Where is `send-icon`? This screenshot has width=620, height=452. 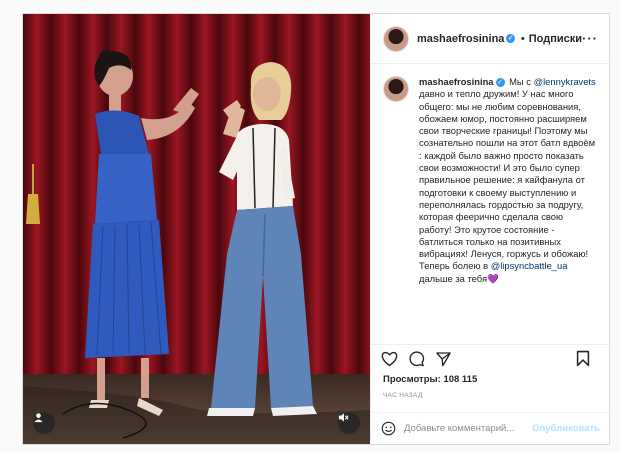
send-icon is located at coordinates (443, 358).